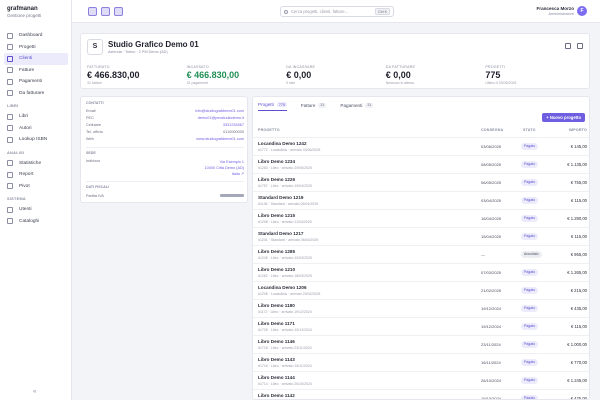  Describe the element at coordinates (578, 130) in the screenshot. I see `column-header: IMPORTO` at that location.